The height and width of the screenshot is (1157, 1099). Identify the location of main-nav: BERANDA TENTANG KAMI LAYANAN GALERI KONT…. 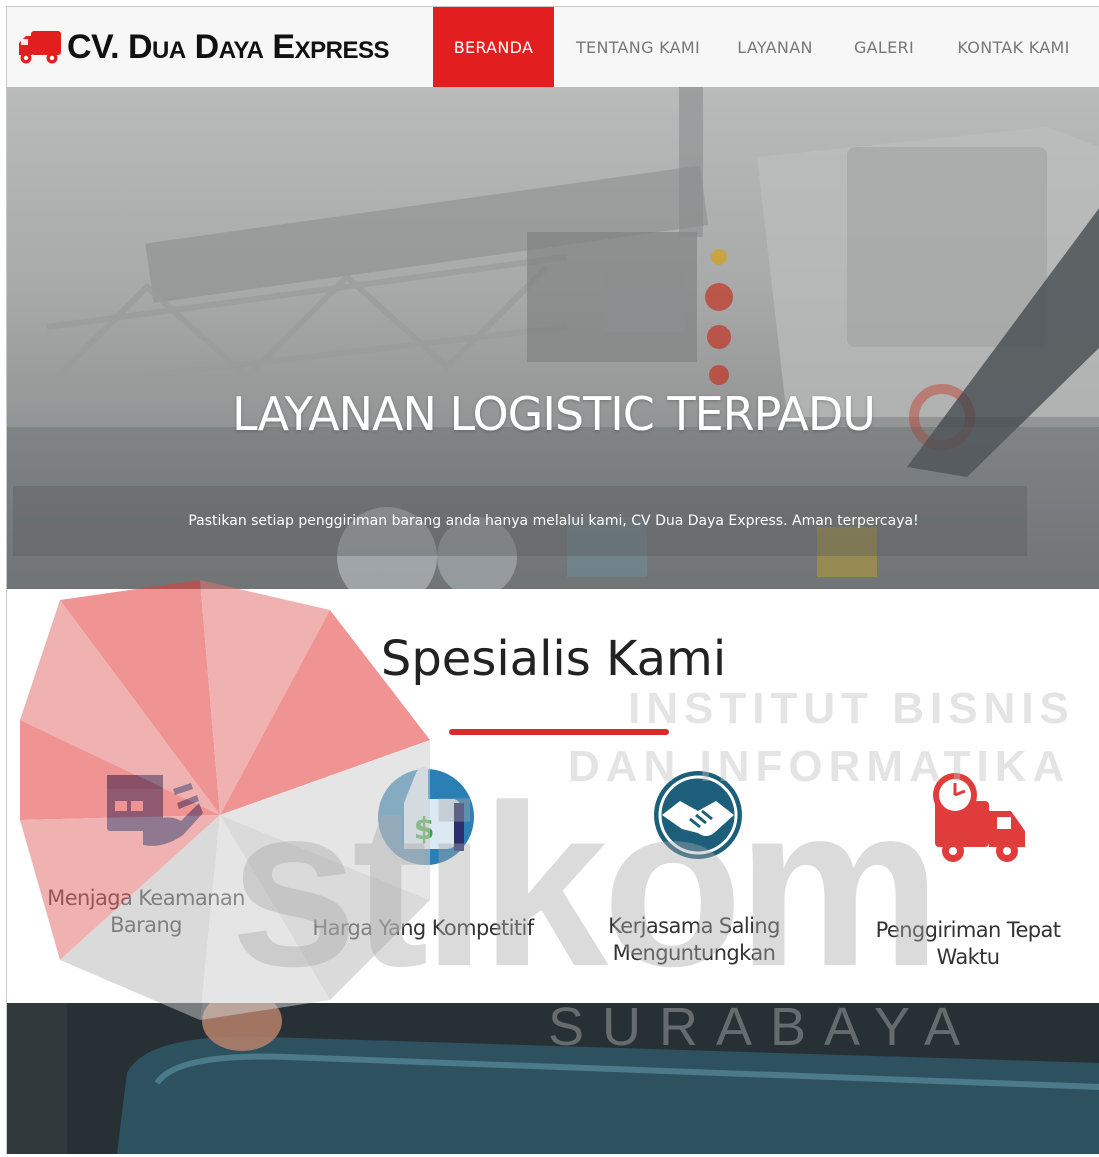
(760, 47).